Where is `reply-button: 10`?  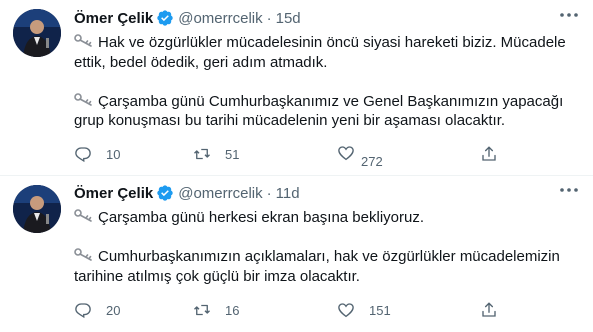 reply-button: 10 is located at coordinates (97, 154).